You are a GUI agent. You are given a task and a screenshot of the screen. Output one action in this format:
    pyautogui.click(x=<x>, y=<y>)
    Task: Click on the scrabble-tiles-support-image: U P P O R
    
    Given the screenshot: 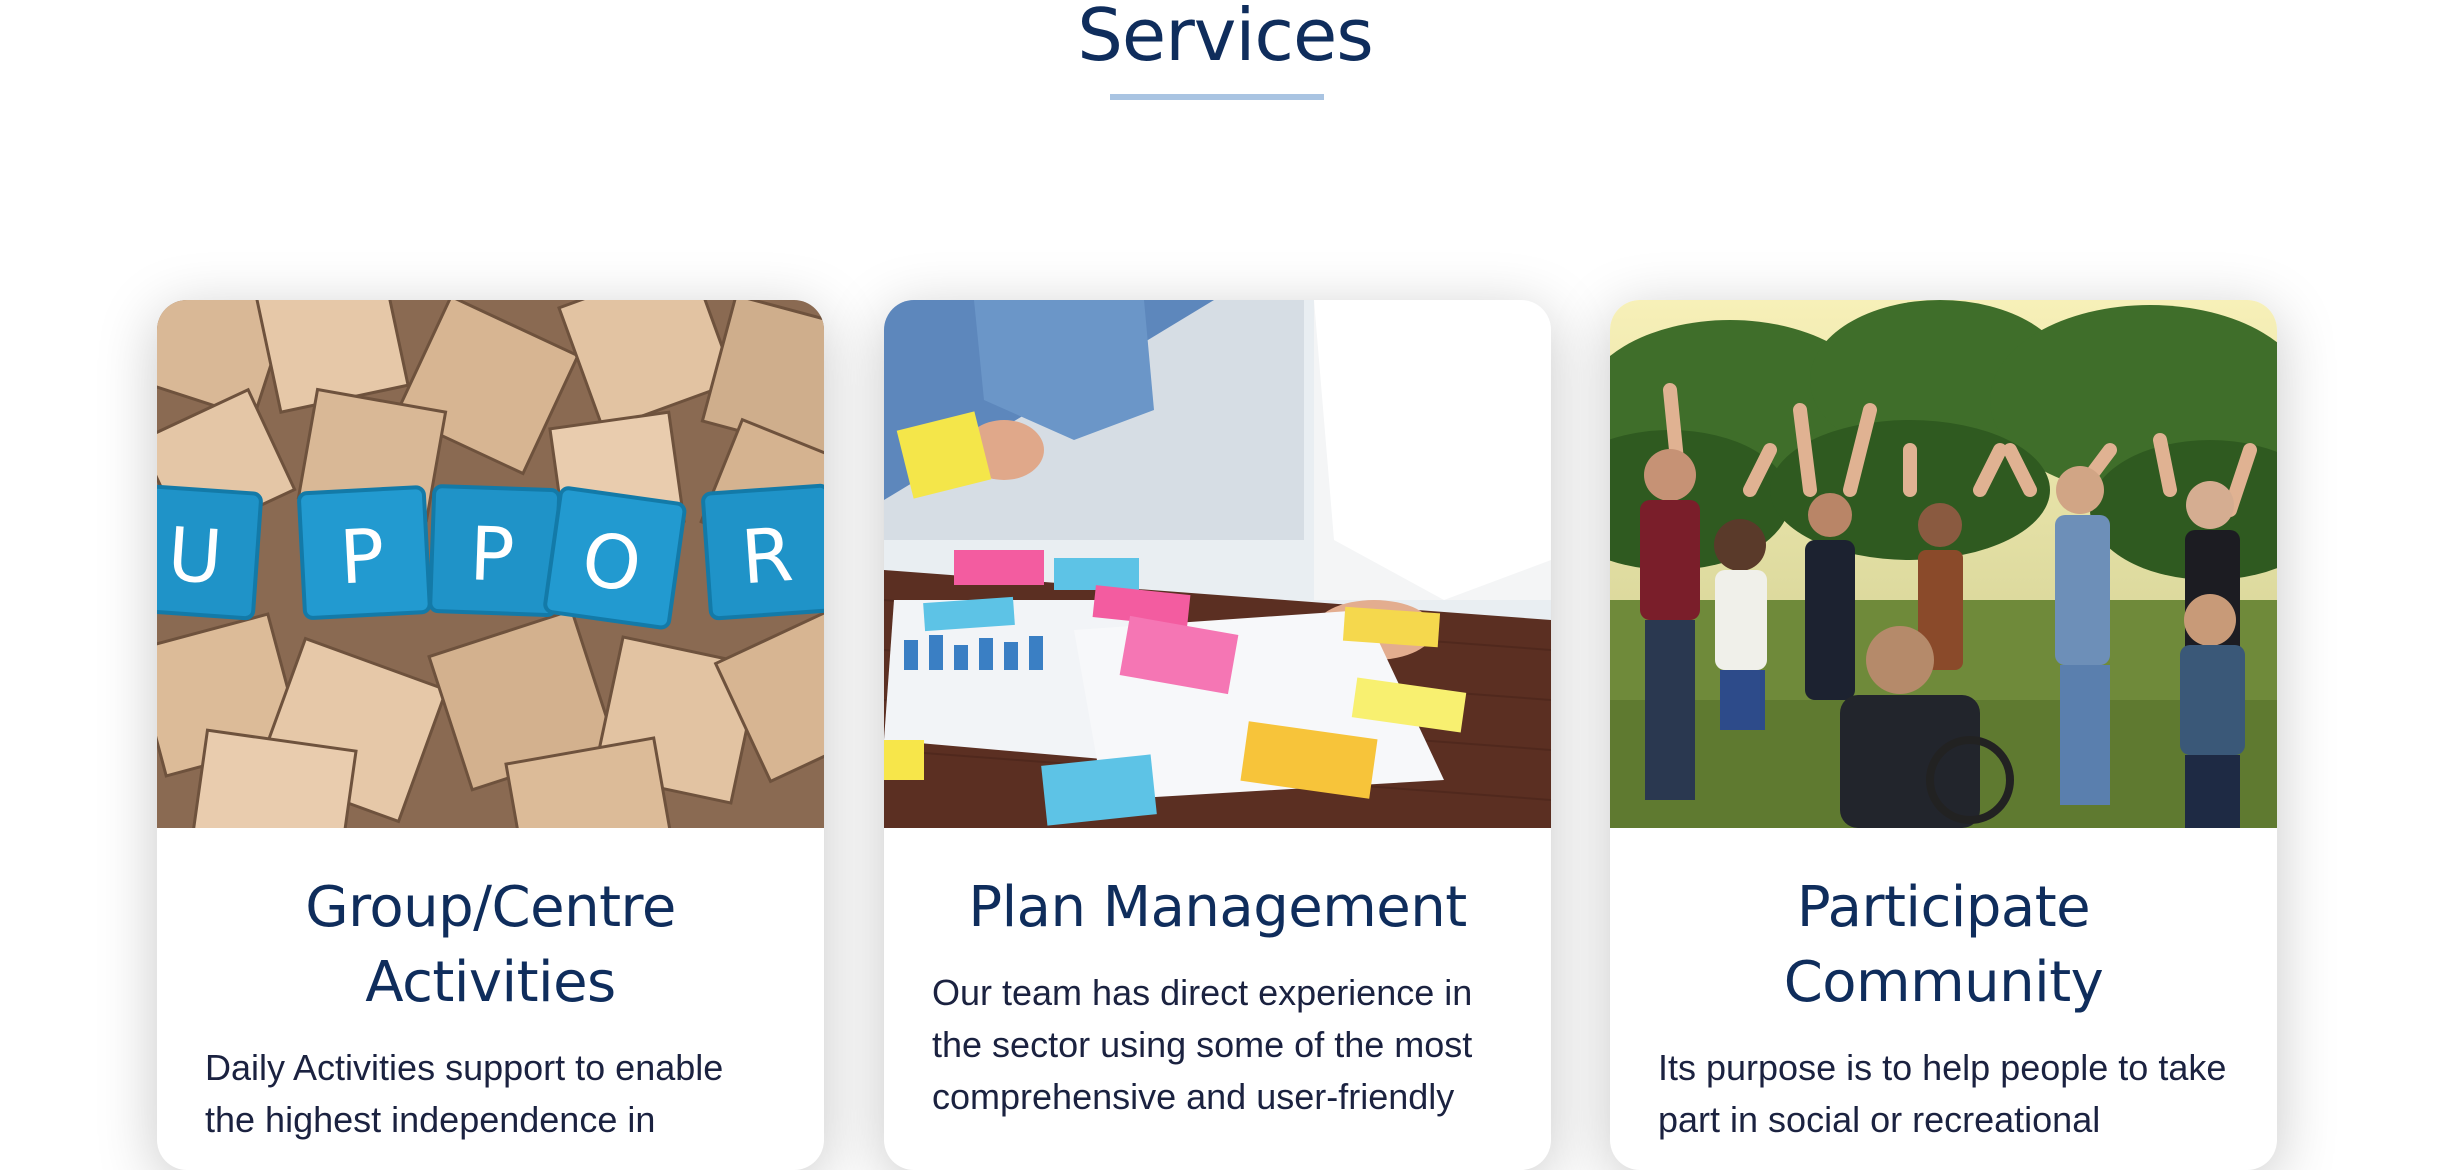 What is the action you would take?
    pyautogui.click(x=490, y=564)
    